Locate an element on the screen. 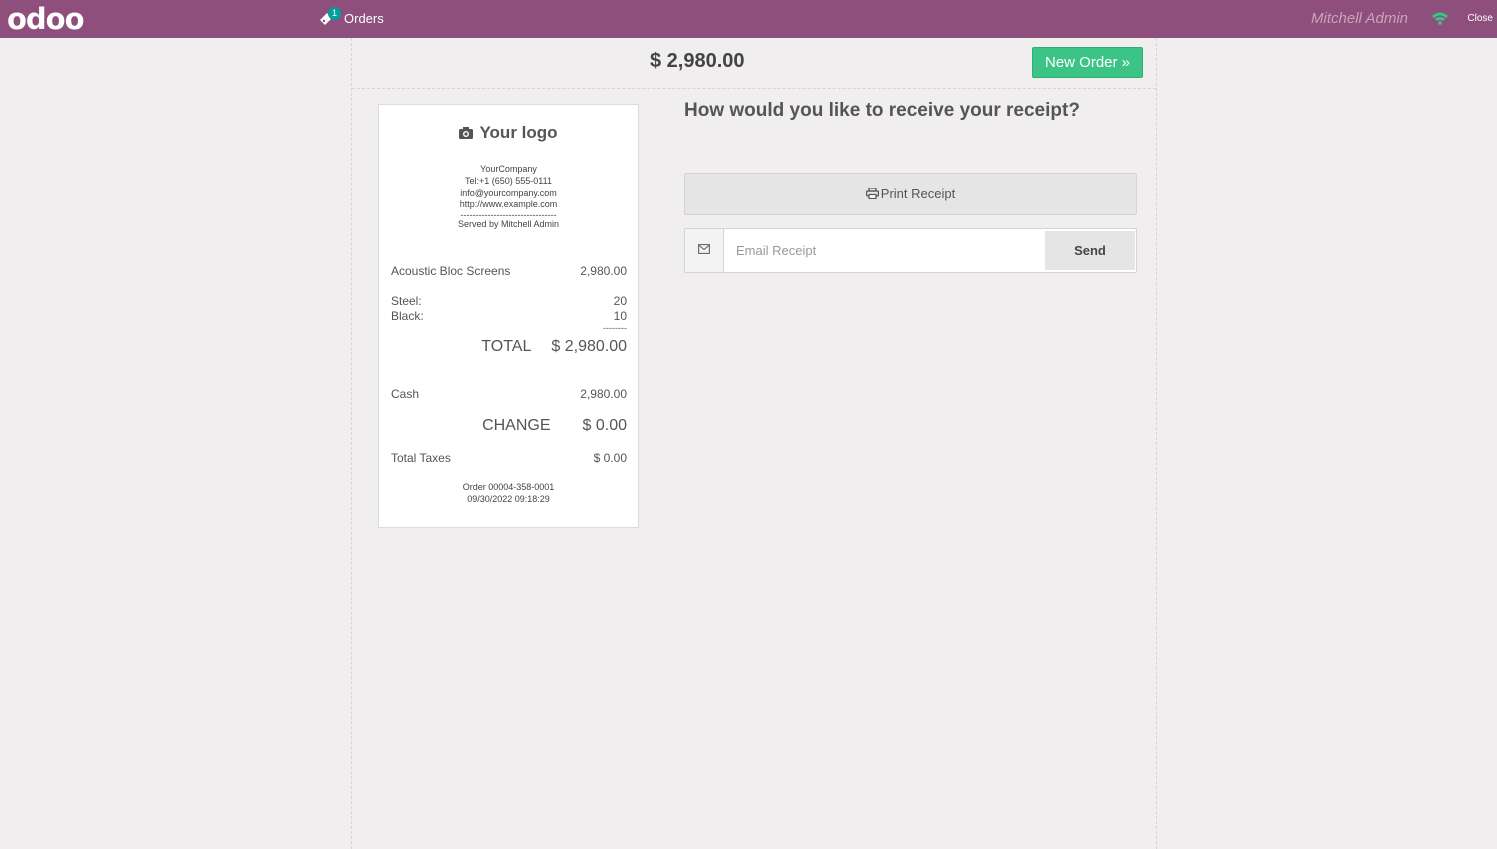 The image size is (1497, 849). taxes-value: $ 0.00 is located at coordinates (610, 458).